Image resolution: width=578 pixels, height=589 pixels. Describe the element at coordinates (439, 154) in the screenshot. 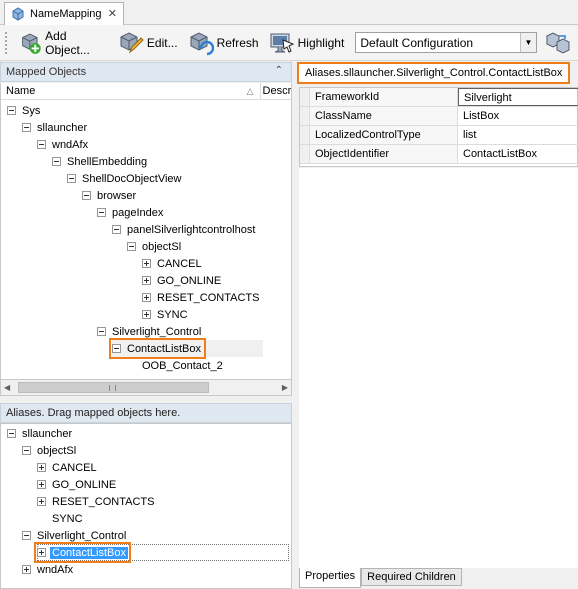

I see `property-row: ObjectIdentifier ContactListBox` at that location.